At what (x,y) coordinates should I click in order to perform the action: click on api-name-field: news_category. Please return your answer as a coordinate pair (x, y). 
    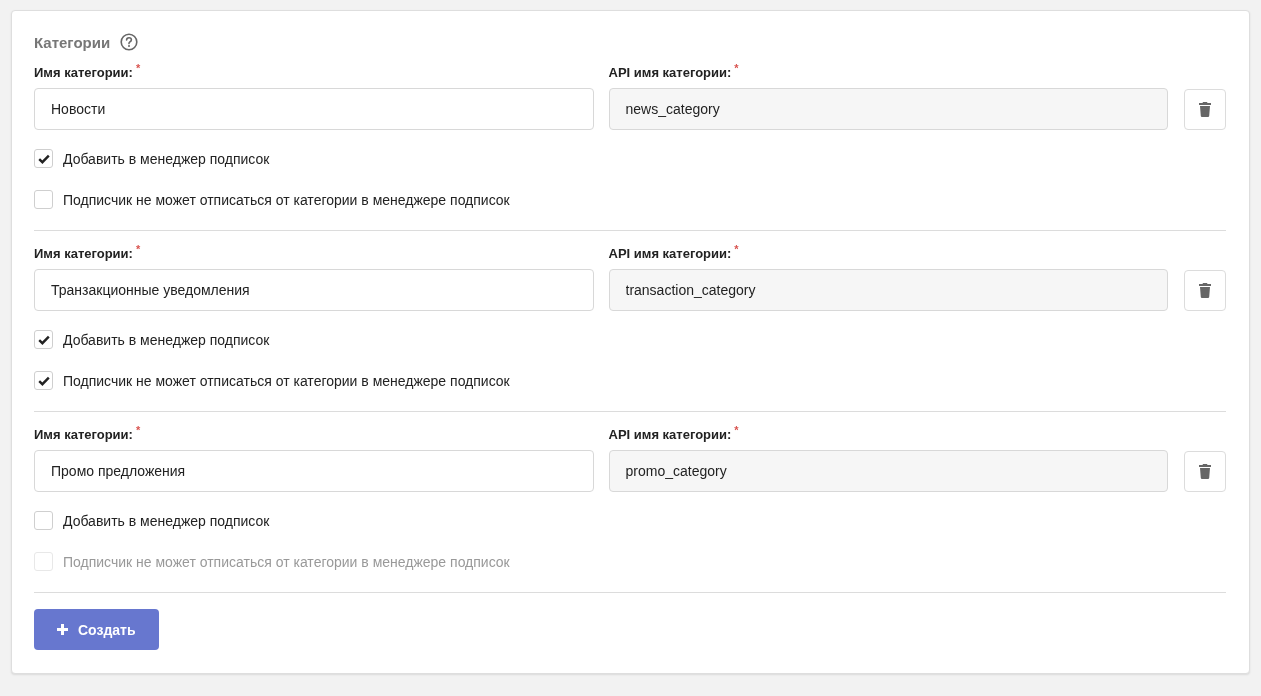
    Looking at the image, I should click on (888, 109).